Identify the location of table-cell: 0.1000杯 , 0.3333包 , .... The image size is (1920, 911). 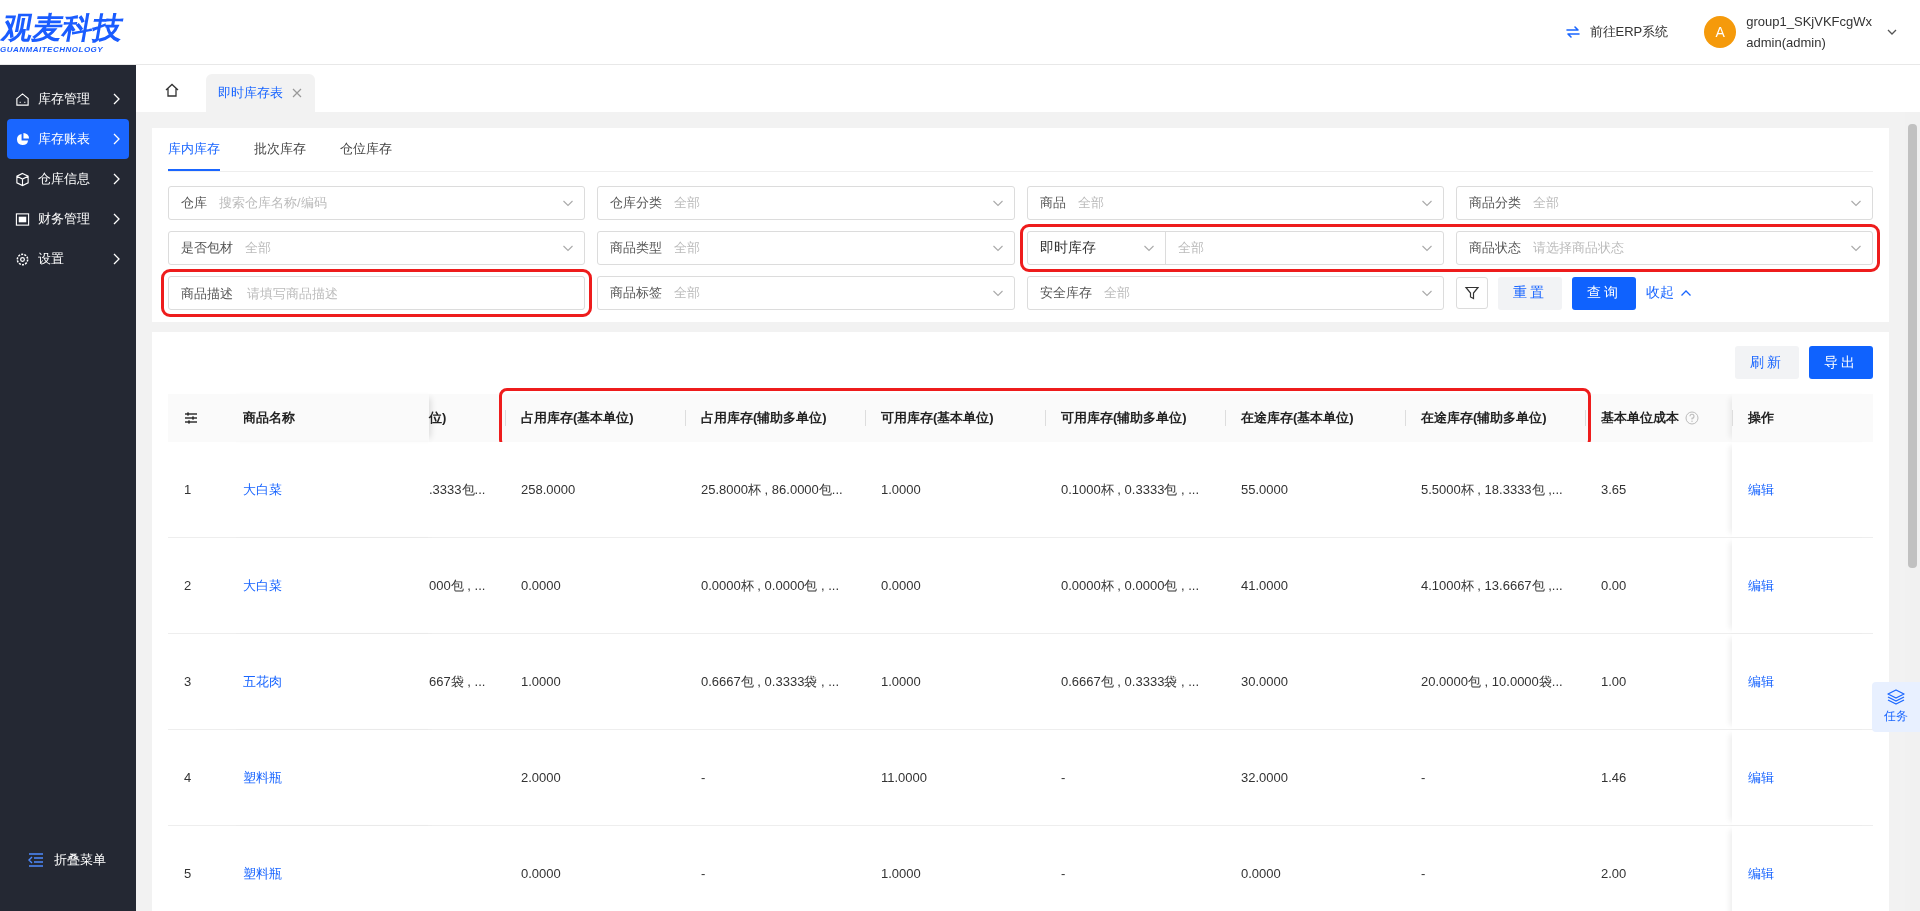
(1130, 489).